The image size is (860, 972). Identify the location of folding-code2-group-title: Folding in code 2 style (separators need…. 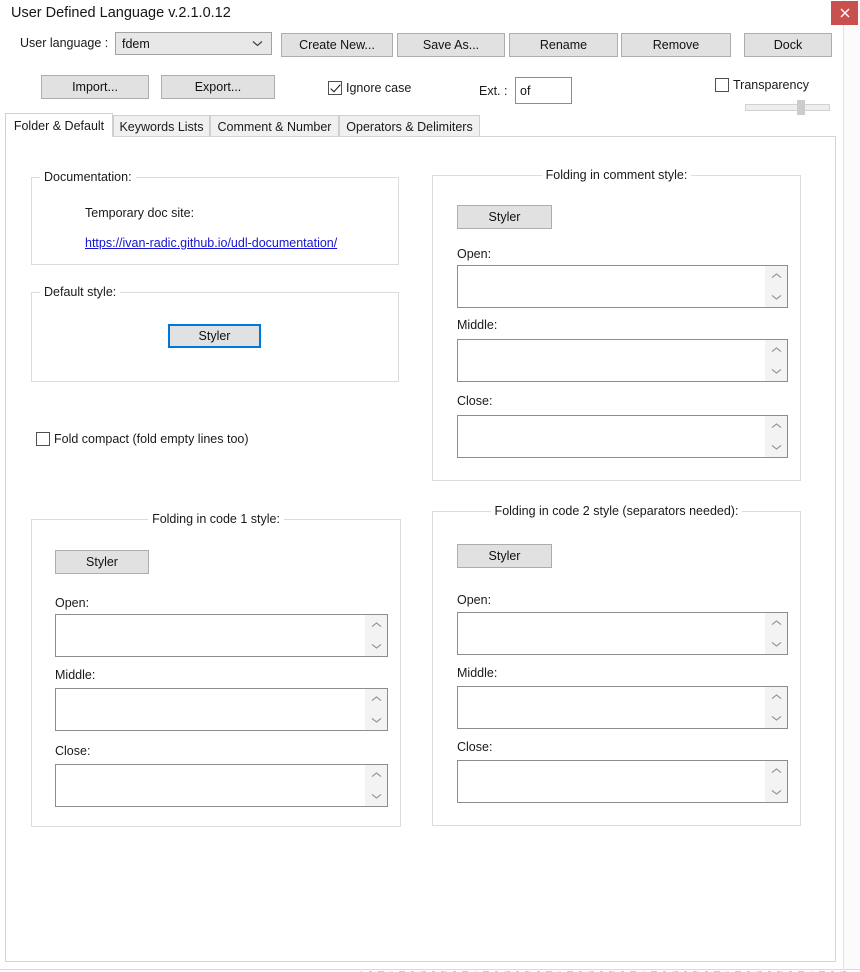
(616, 511).